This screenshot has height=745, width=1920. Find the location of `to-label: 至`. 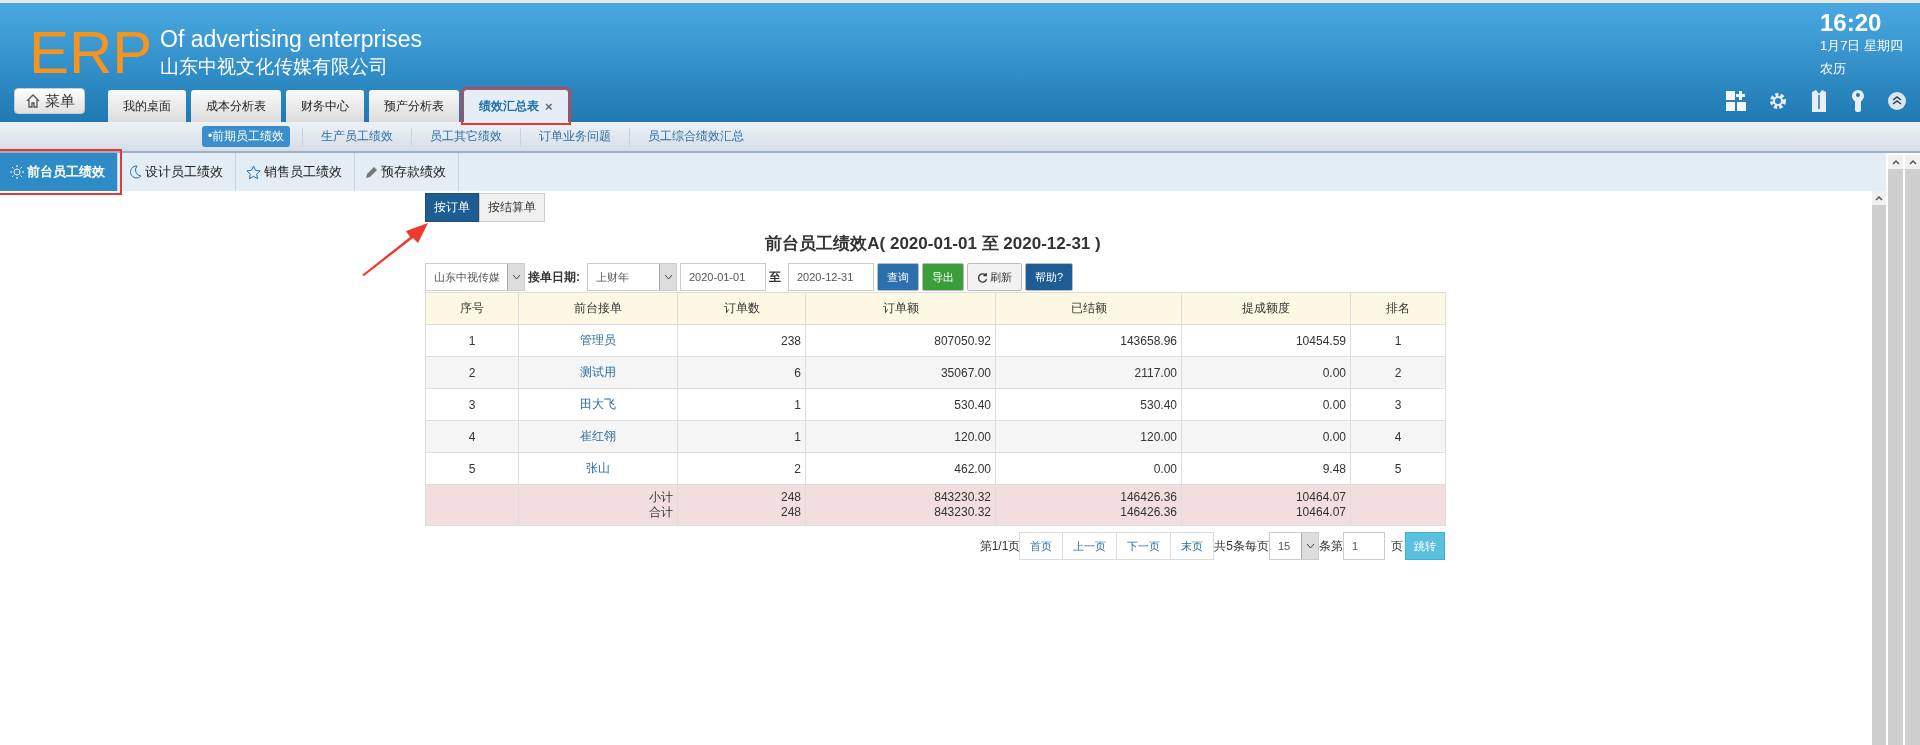

to-label: 至 is located at coordinates (775, 277).